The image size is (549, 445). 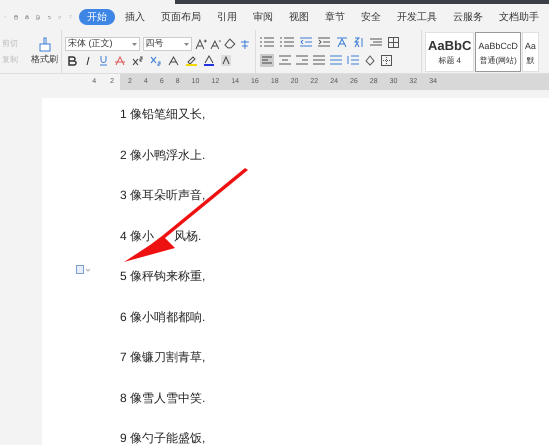 I want to click on character-shading-icon, so click(x=226, y=60).